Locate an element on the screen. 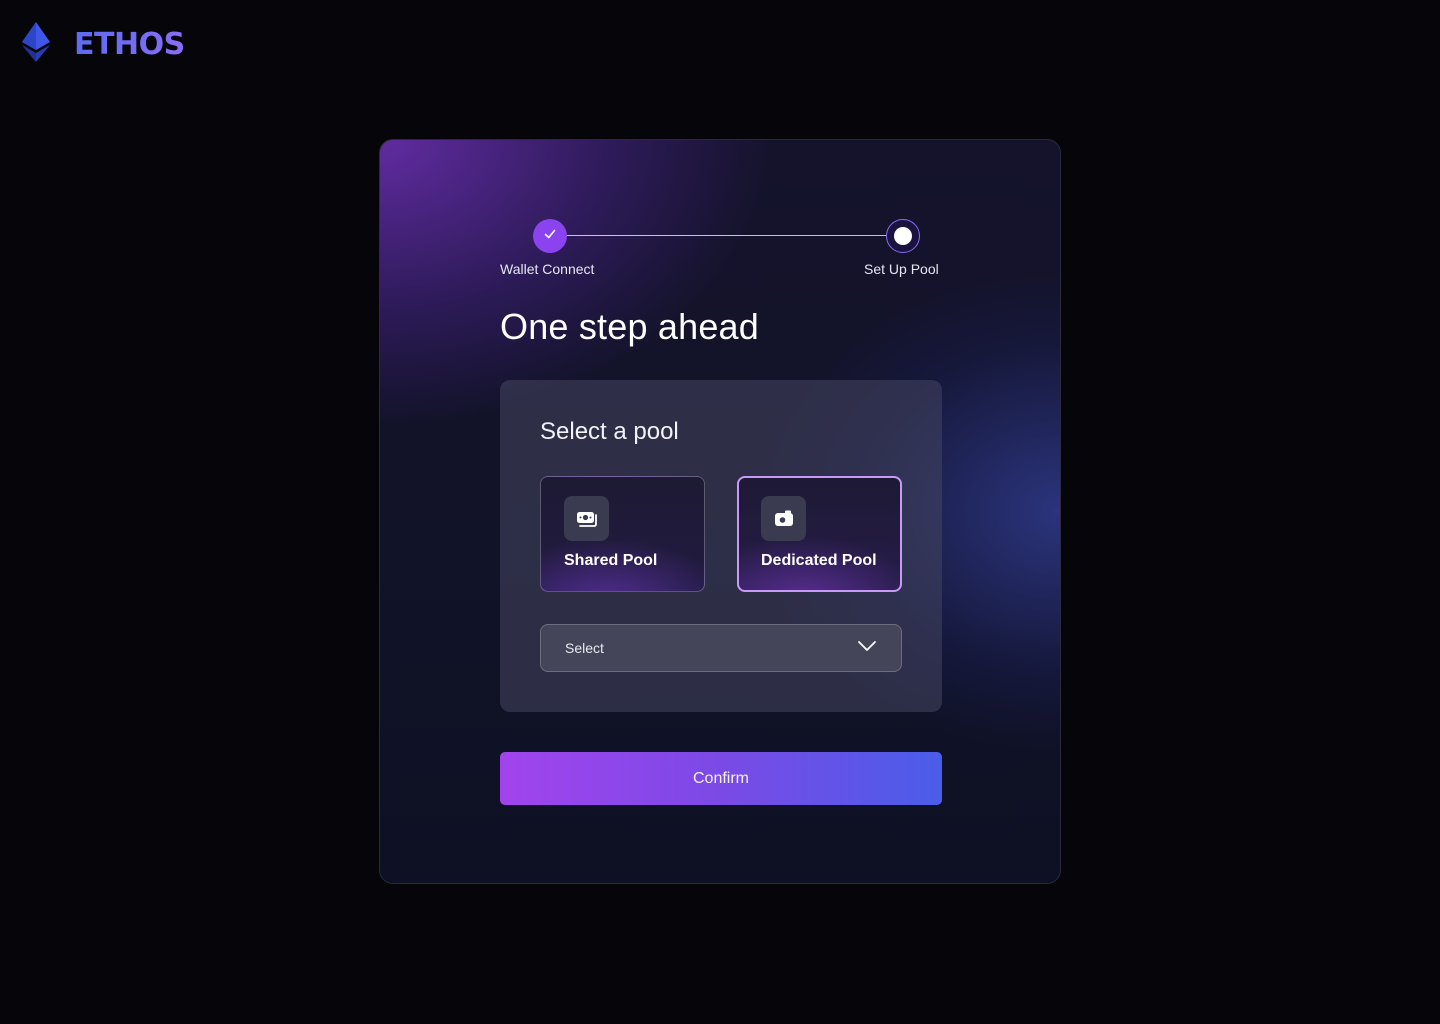  dedicated-pool-icon is located at coordinates (783, 518).